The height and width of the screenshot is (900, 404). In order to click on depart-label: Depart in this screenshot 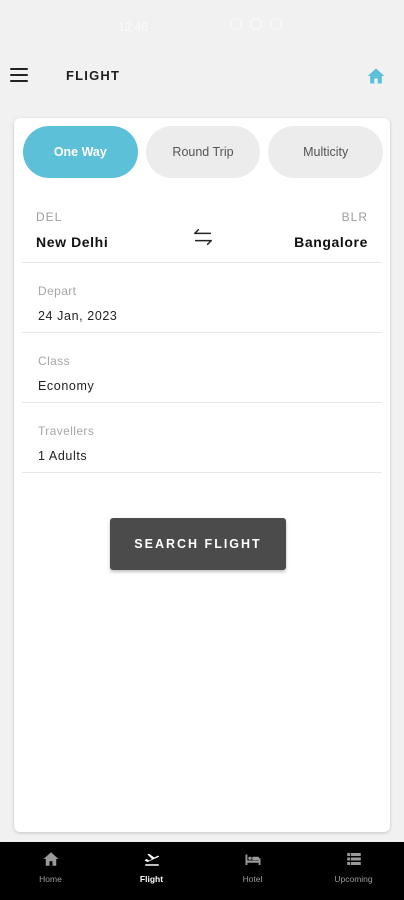, I will do `click(57, 291)`.